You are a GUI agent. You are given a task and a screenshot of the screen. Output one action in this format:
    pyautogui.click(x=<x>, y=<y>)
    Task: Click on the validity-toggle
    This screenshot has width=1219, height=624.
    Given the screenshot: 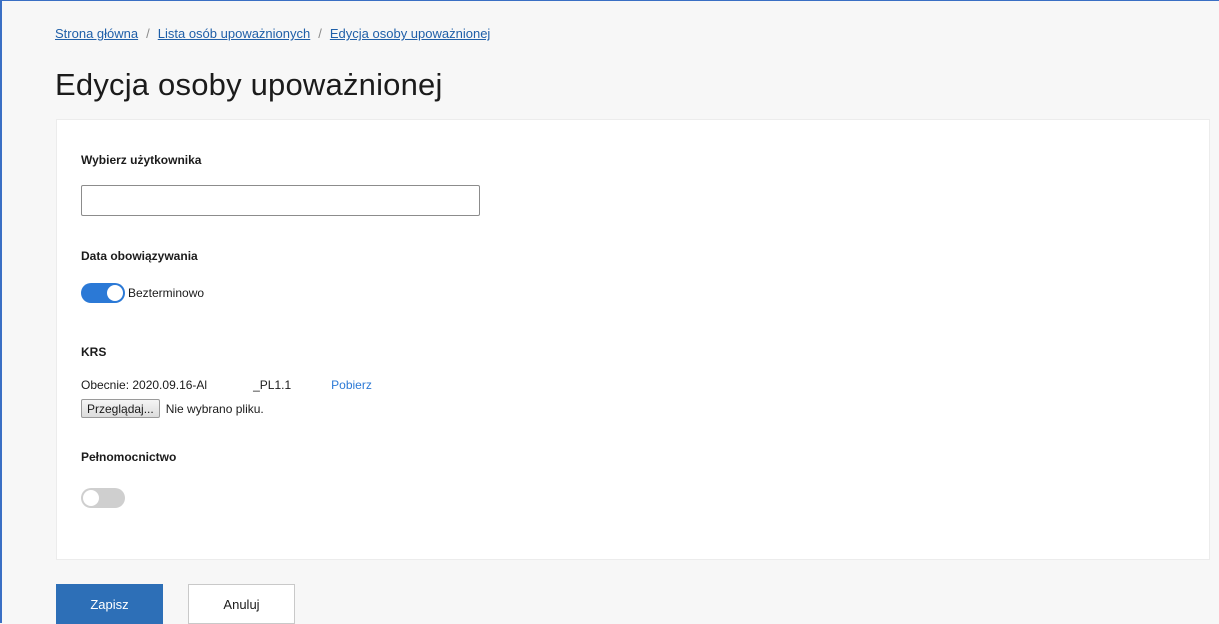 What is the action you would take?
    pyautogui.click(x=103, y=293)
    